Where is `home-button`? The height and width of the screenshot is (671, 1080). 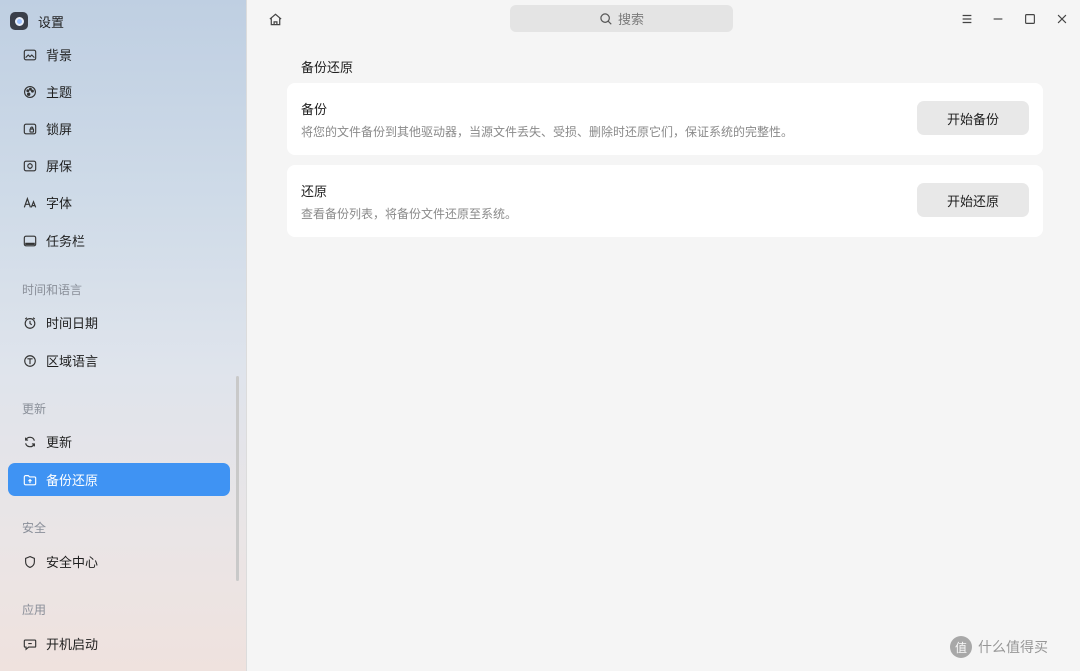 home-button is located at coordinates (275, 19).